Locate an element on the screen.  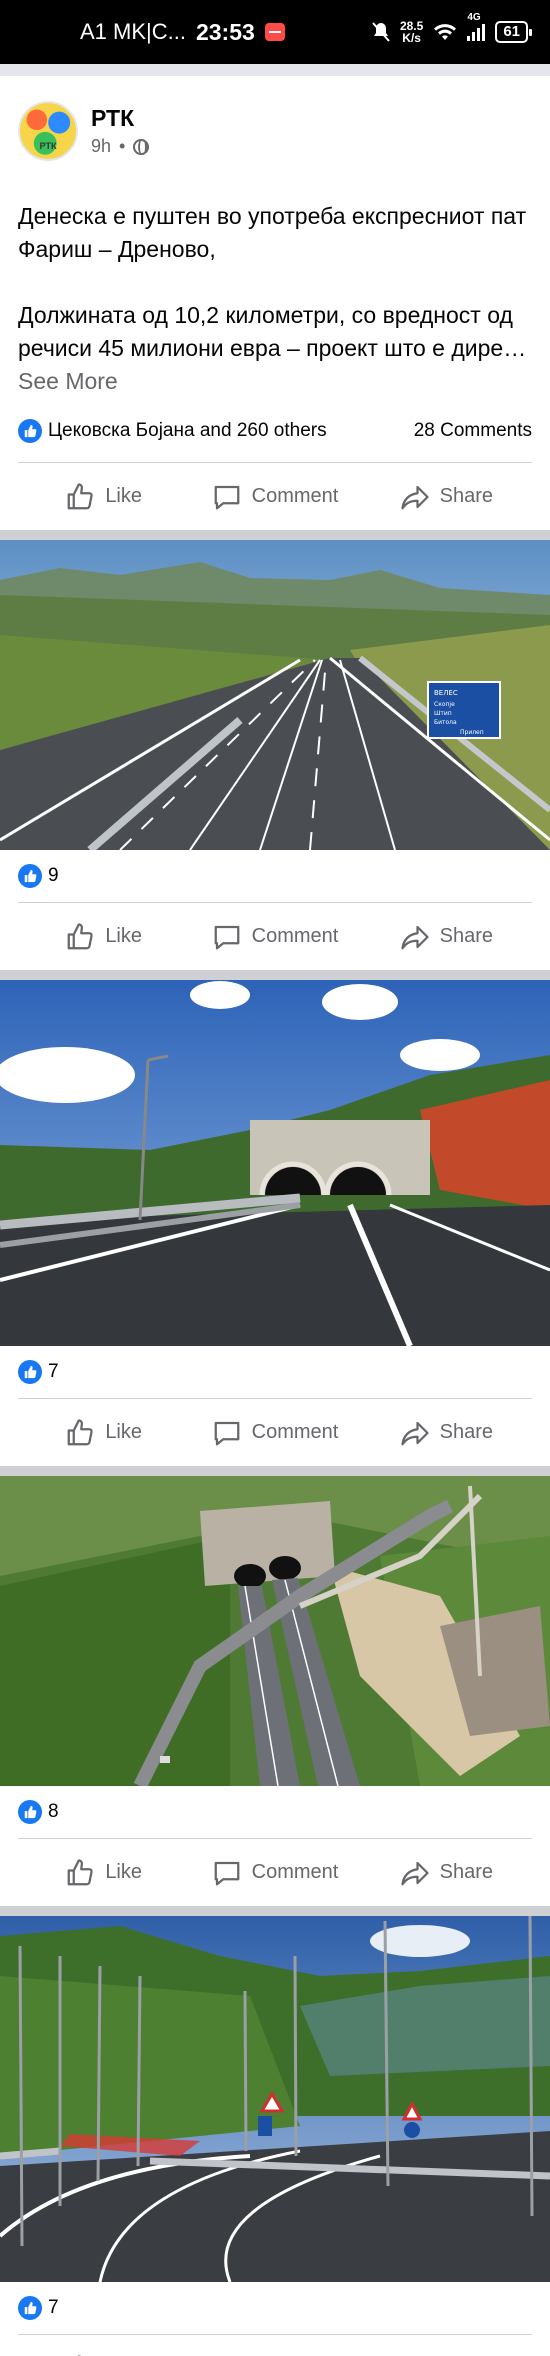
sign-text-1: ВЕЛЕС is located at coordinates (446, 693).